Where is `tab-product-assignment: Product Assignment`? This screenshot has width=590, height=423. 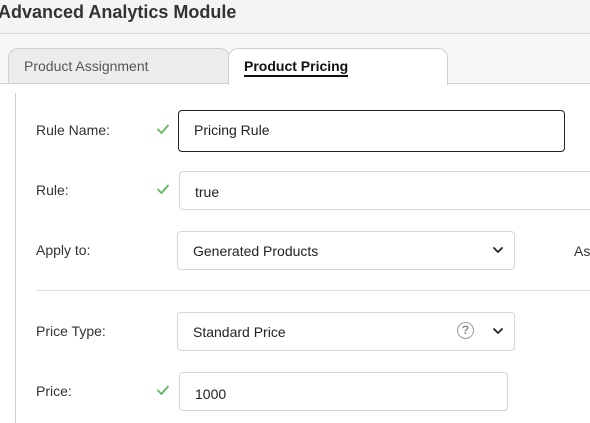 tab-product-assignment: Product Assignment is located at coordinates (119, 66).